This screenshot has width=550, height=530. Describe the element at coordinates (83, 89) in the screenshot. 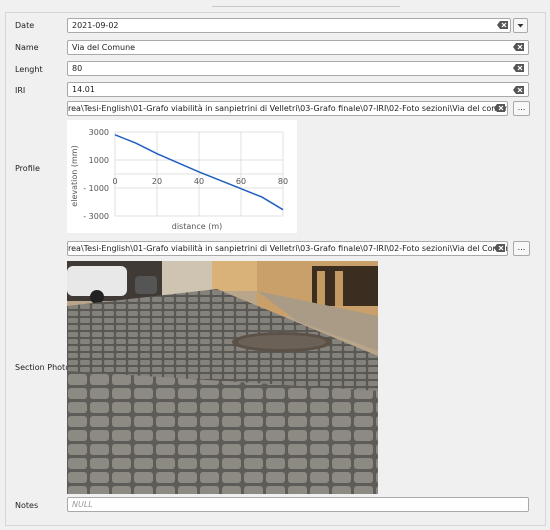

I see `iri-value: 14.01` at that location.